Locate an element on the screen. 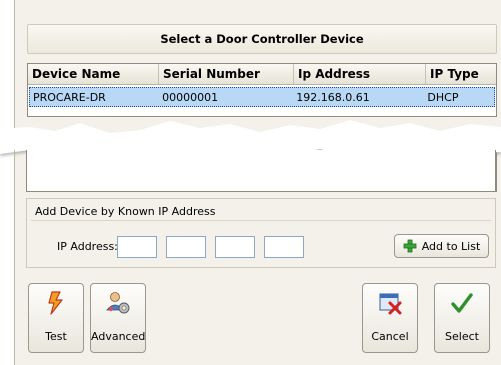 Image resolution: width=501 pixels, height=365 pixels. ip-octet-2-input is located at coordinates (186, 247).